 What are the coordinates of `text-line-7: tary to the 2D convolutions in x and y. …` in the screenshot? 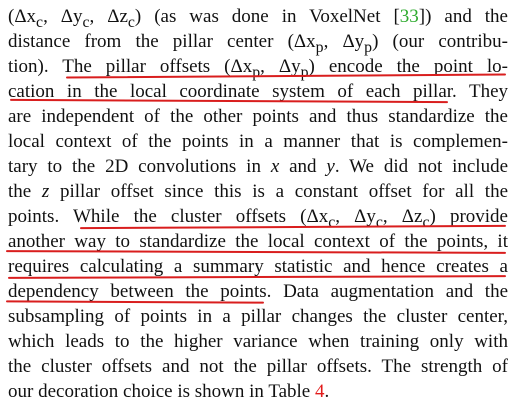 It's located at (258, 166).